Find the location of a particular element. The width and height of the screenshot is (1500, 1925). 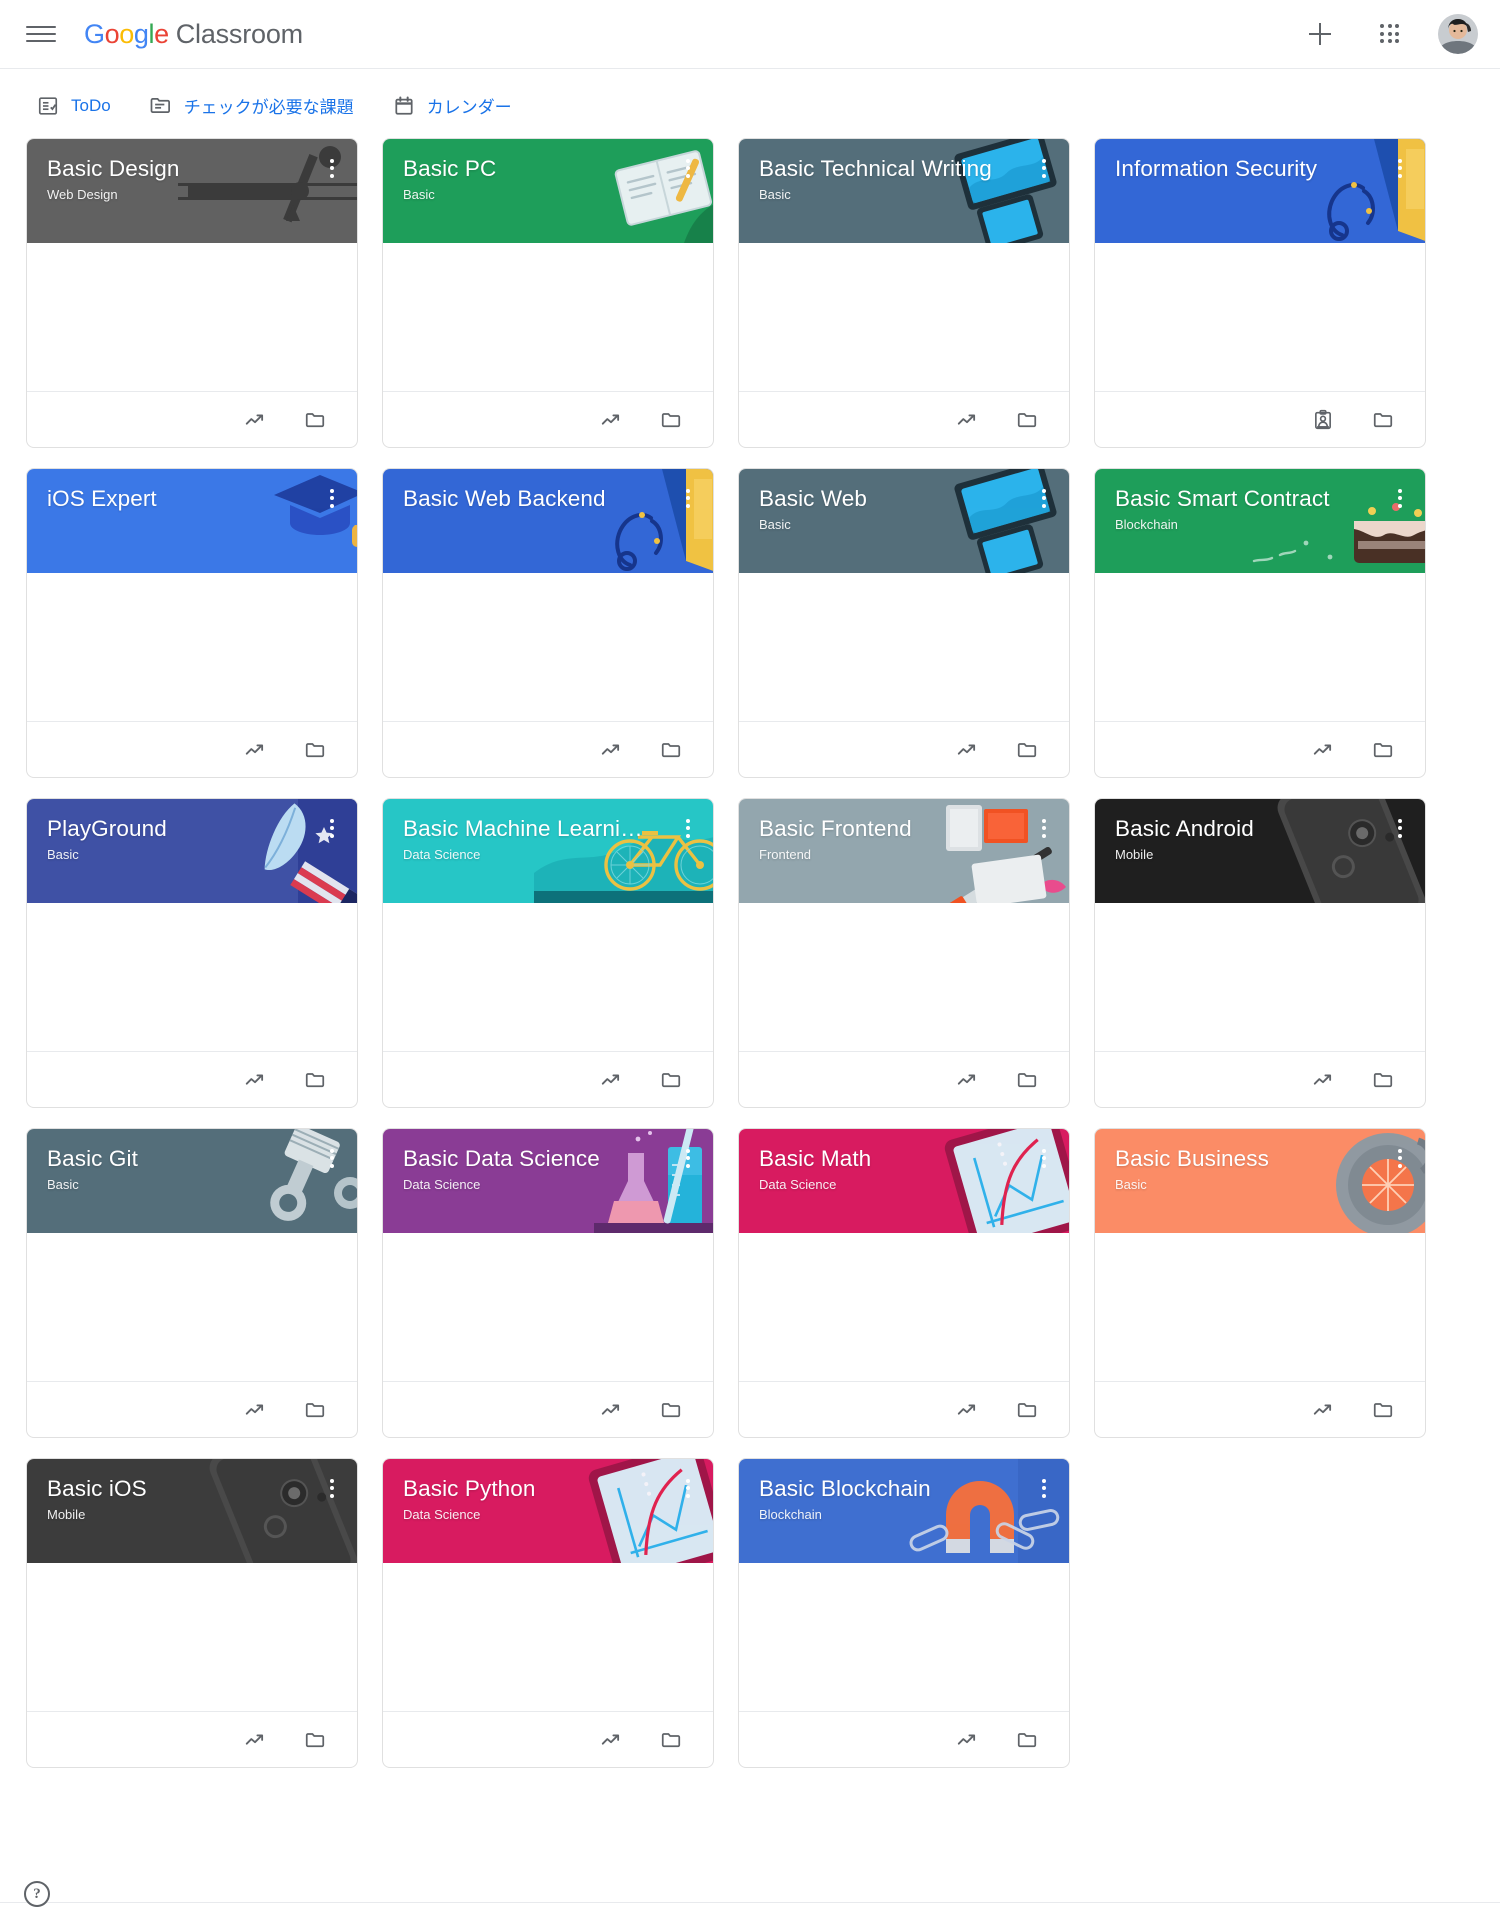

assignment-person-action-button is located at coordinates (1323, 420).